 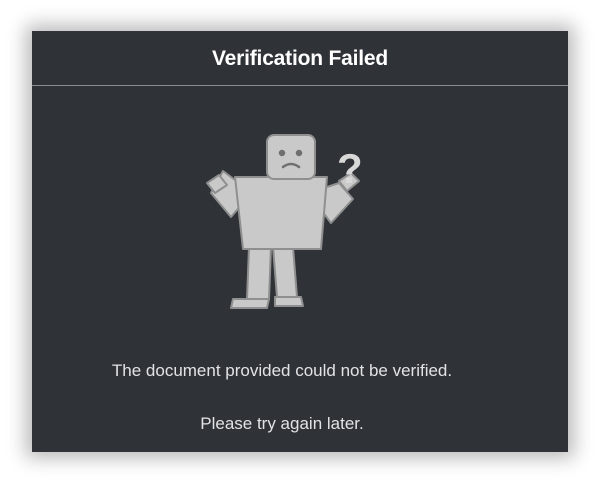 What do you see at coordinates (282, 219) in the screenshot?
I see `confused-character-icon: ?` at bounding box center [282, 219].